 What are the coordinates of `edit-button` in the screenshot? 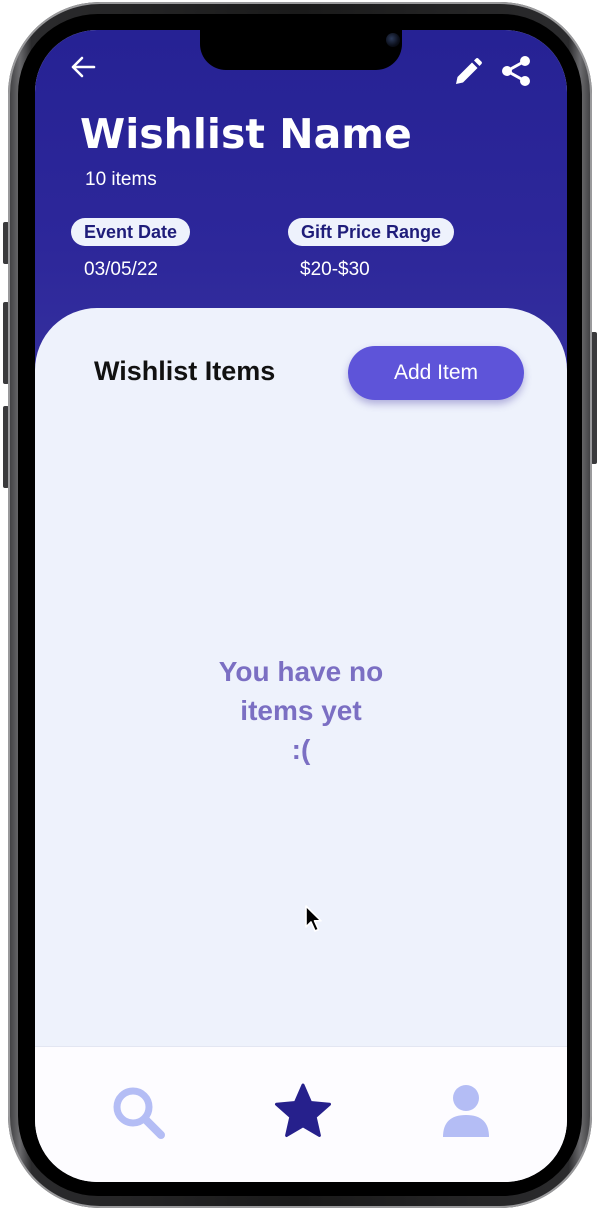 It's located at (468, 72).